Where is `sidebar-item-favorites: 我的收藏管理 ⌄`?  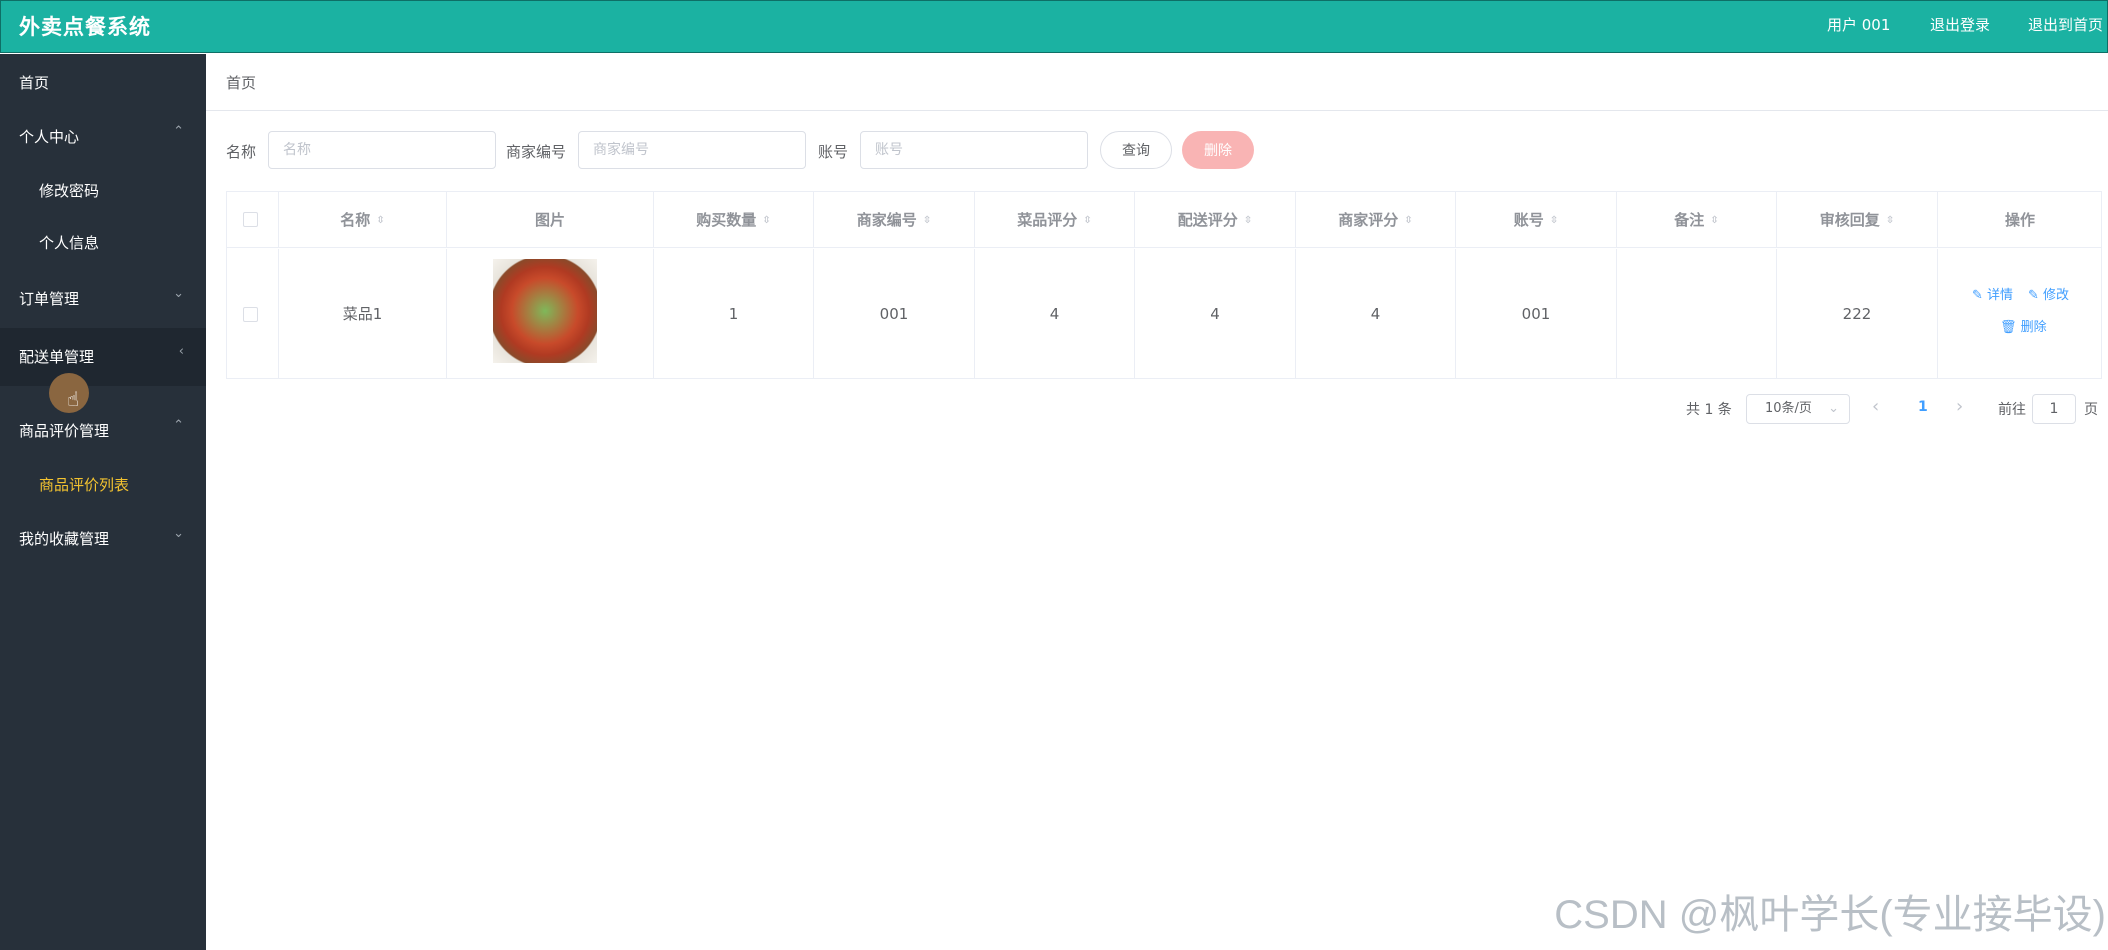 sidebar-item-favorites: 我的收藏管理 ⌄ is located at coordinates (103, 539).